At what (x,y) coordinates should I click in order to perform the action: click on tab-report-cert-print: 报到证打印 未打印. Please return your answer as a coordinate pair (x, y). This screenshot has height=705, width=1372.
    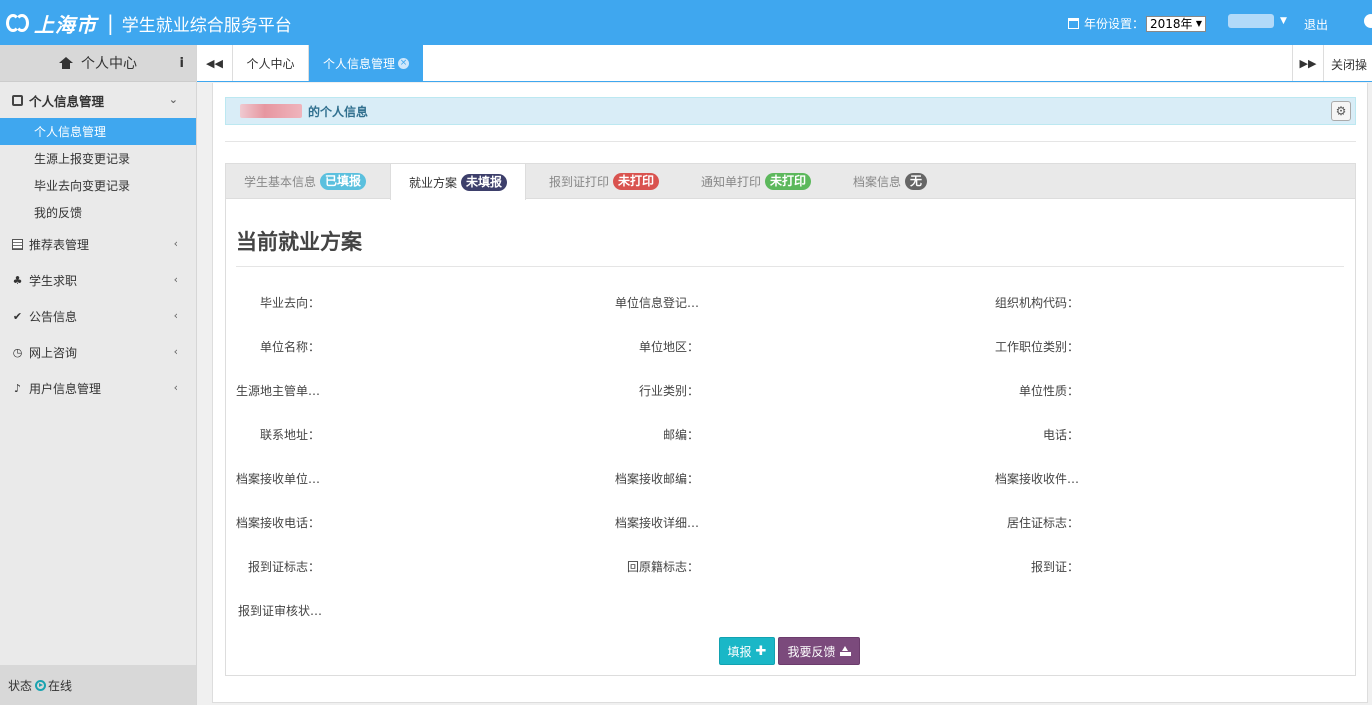
    Looking at the image, I should click on (604, 181).